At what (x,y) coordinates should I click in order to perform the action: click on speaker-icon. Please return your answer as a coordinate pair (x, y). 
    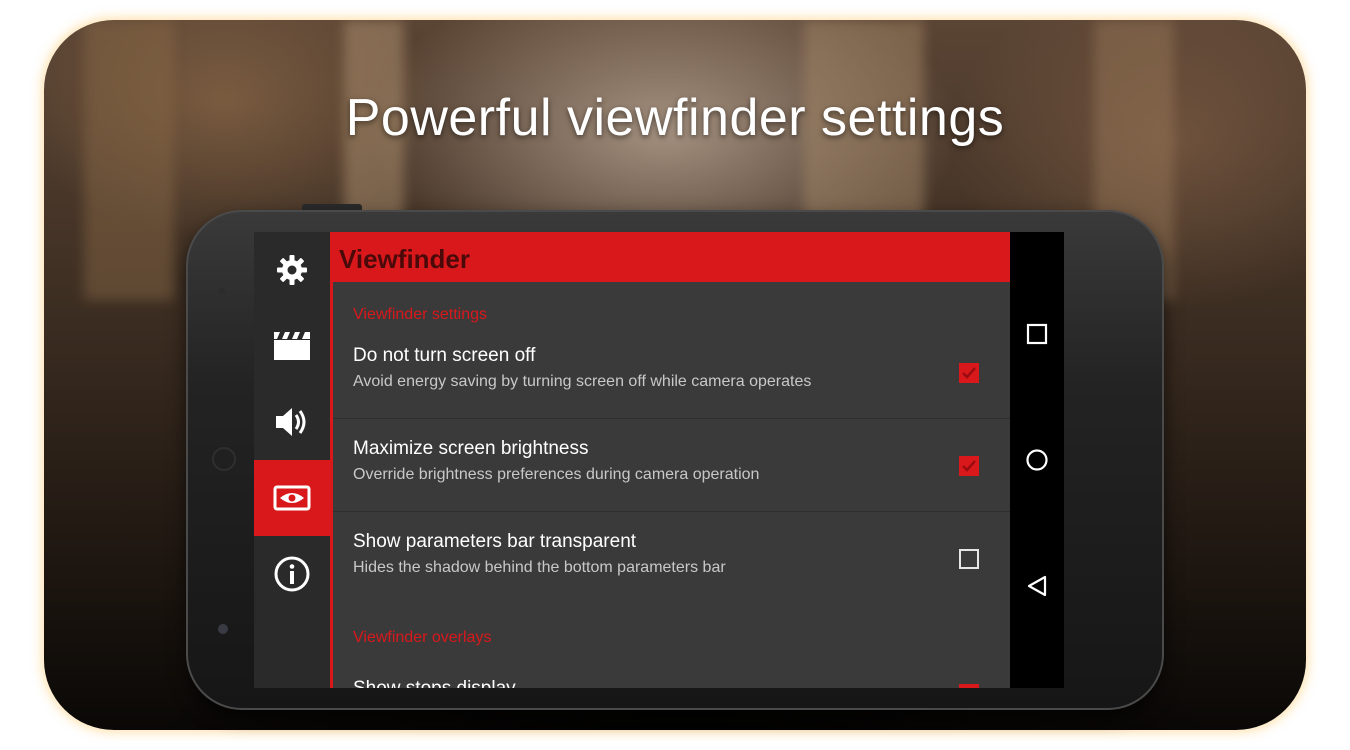
    Looking at the image, I should click on (291, 422).